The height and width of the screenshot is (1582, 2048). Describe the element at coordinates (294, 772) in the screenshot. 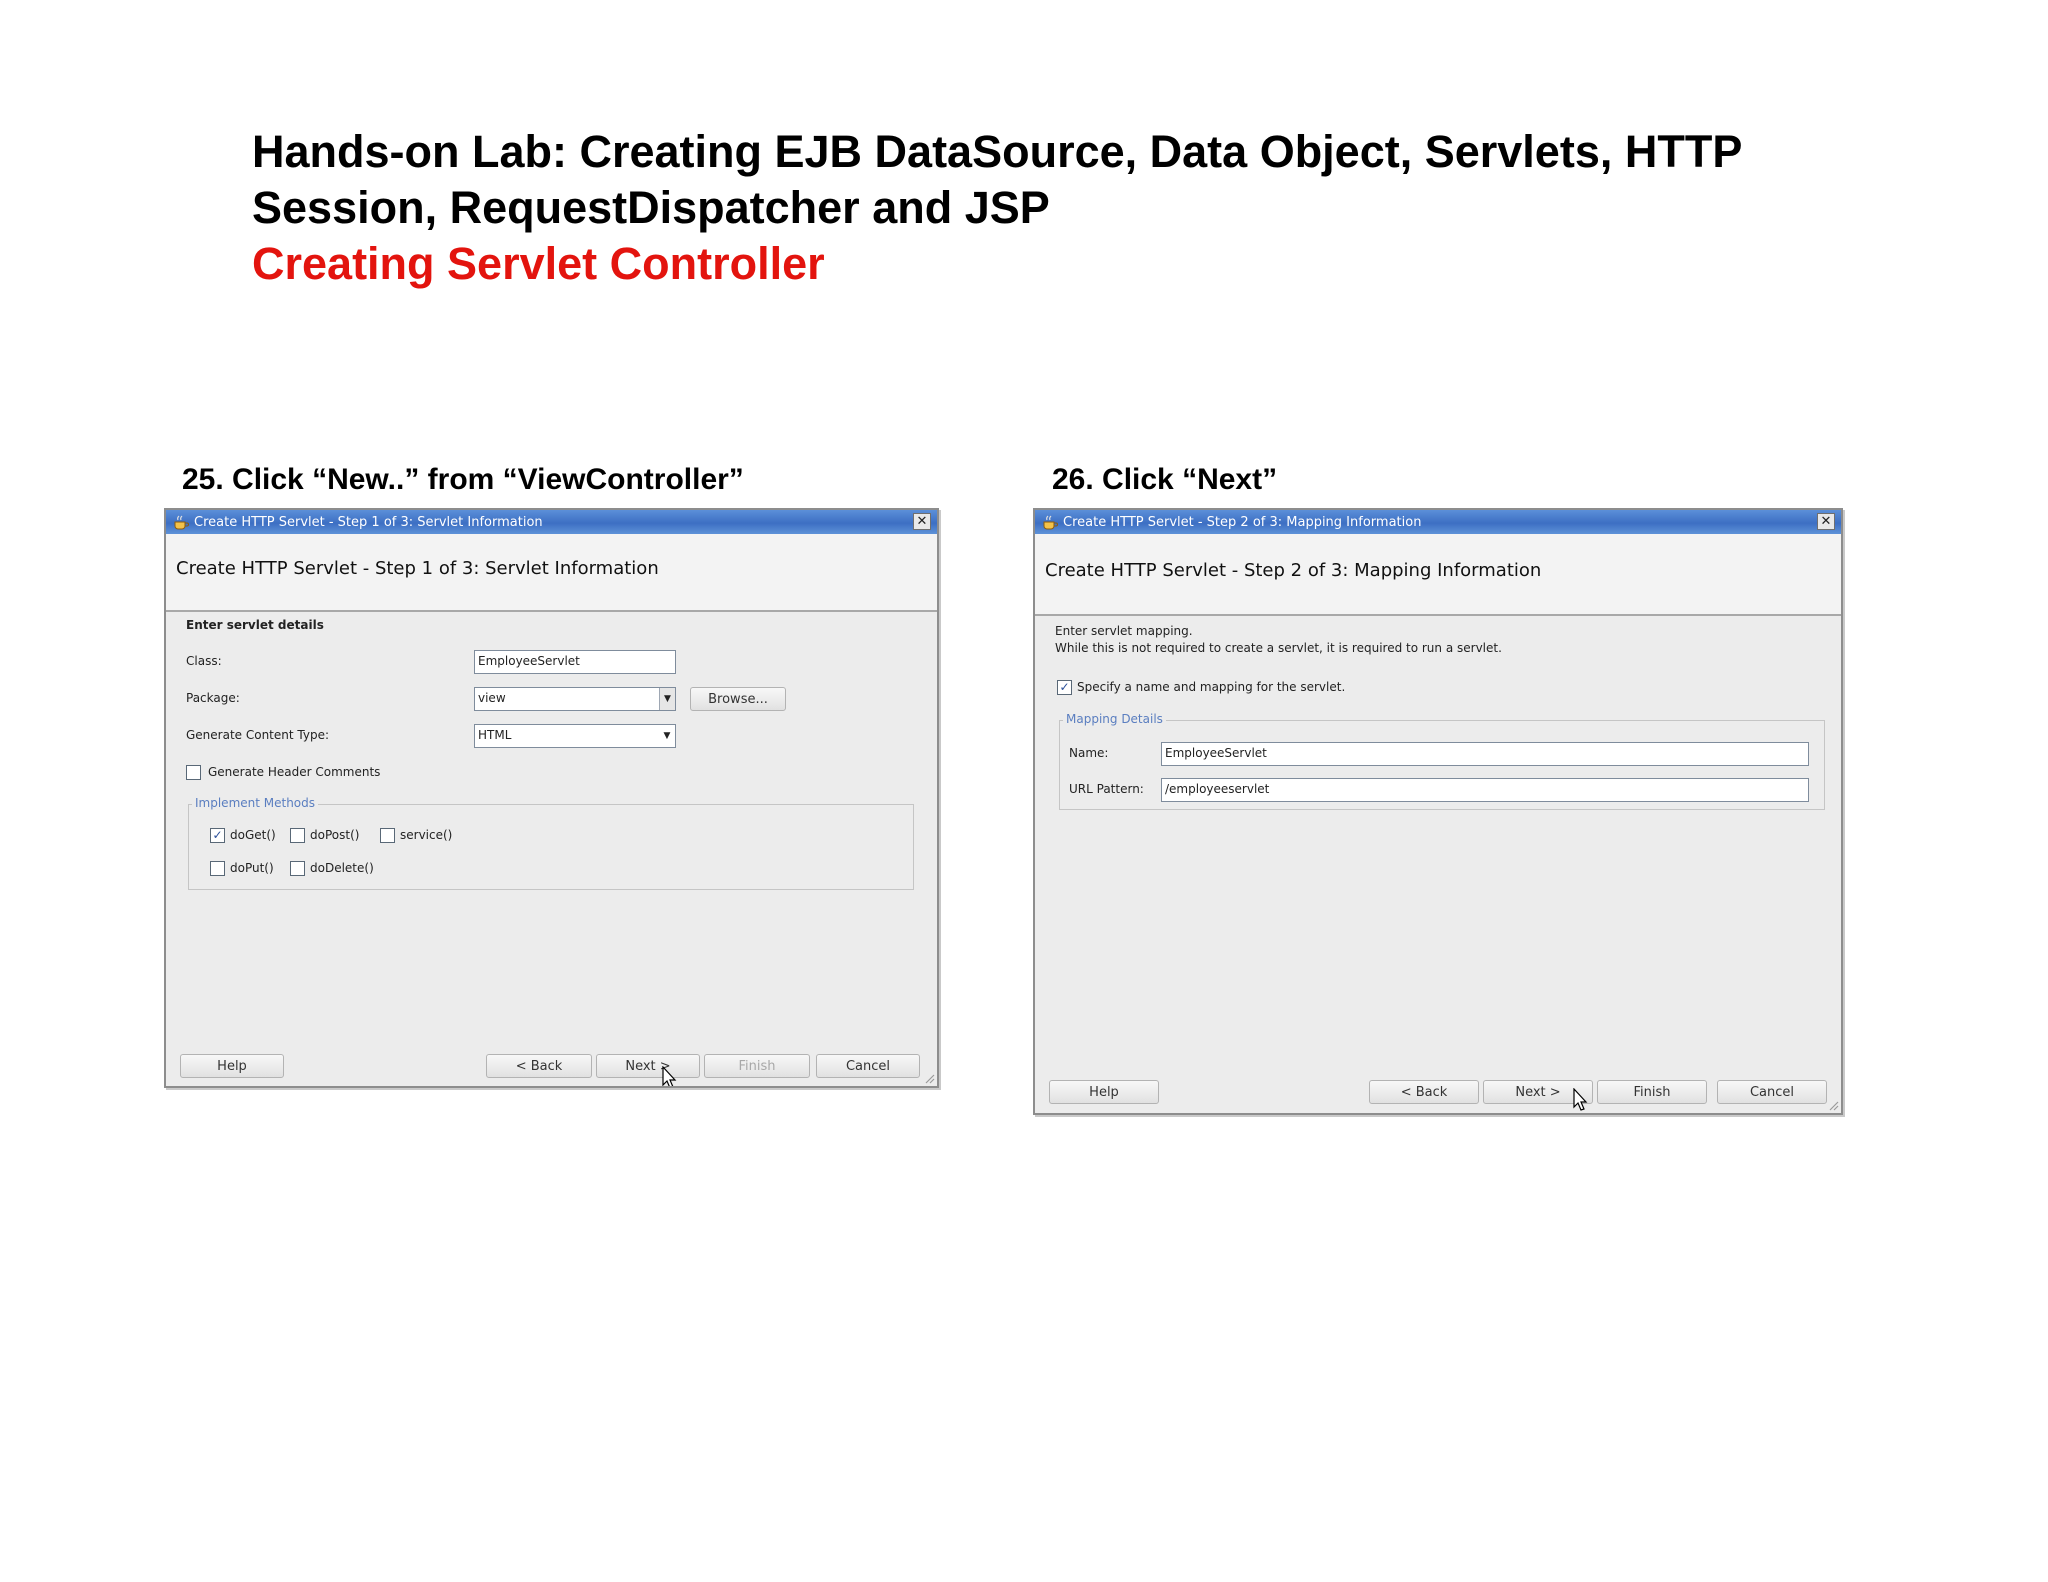

I see `header-comments-label: Generate Header Comments` at that location.